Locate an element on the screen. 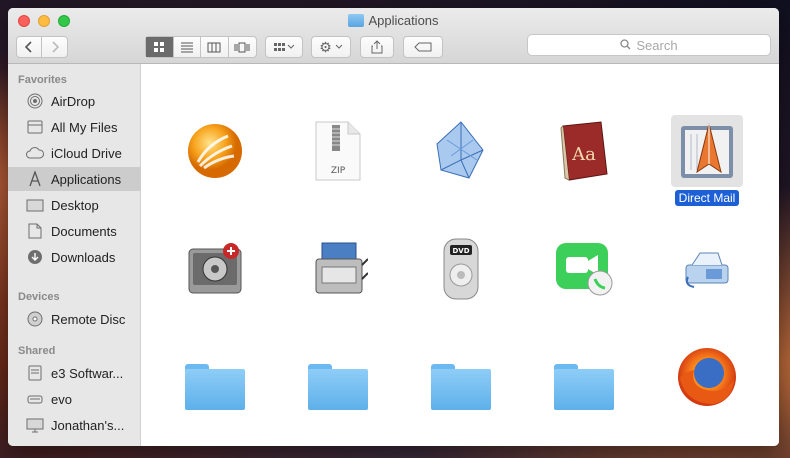  sidebar-item-applications: Applications is located at coordinates (74, 179).